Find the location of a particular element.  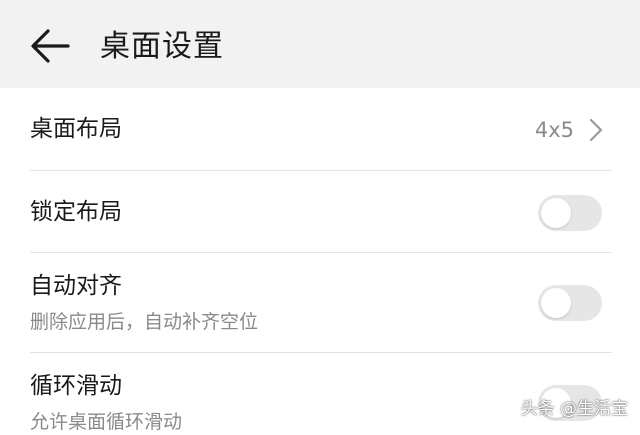

setting-label: 自动对齐 is located at coordinates (76, 286).